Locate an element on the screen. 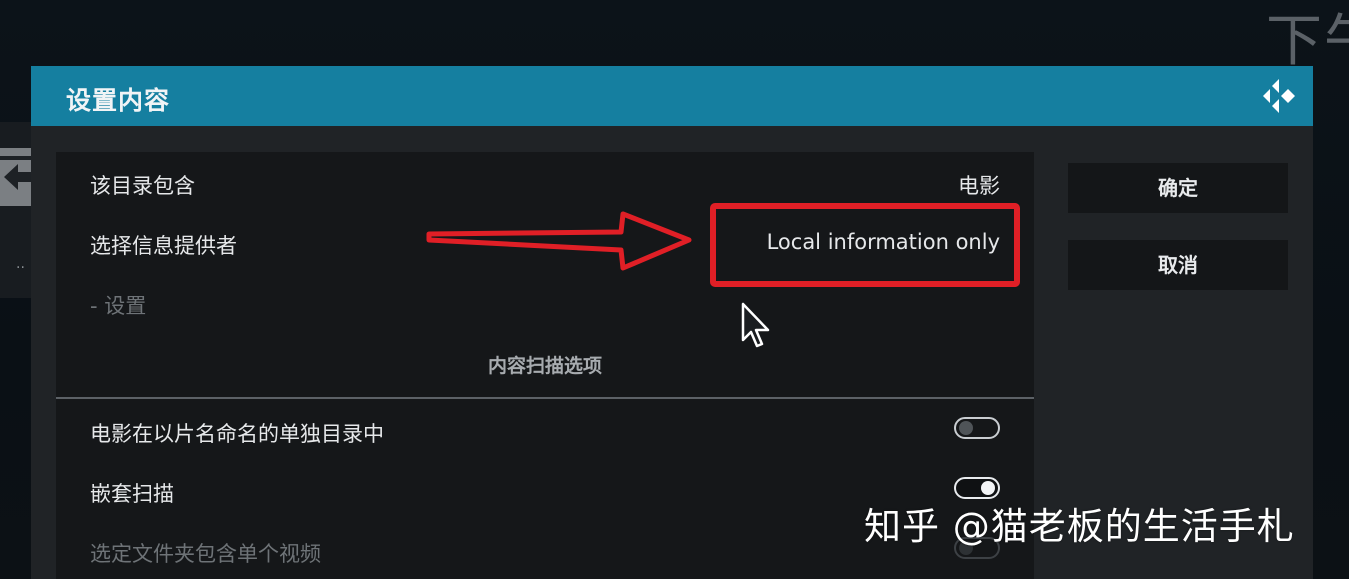  red-arrow-annotation is located at coordinates (559, 241).